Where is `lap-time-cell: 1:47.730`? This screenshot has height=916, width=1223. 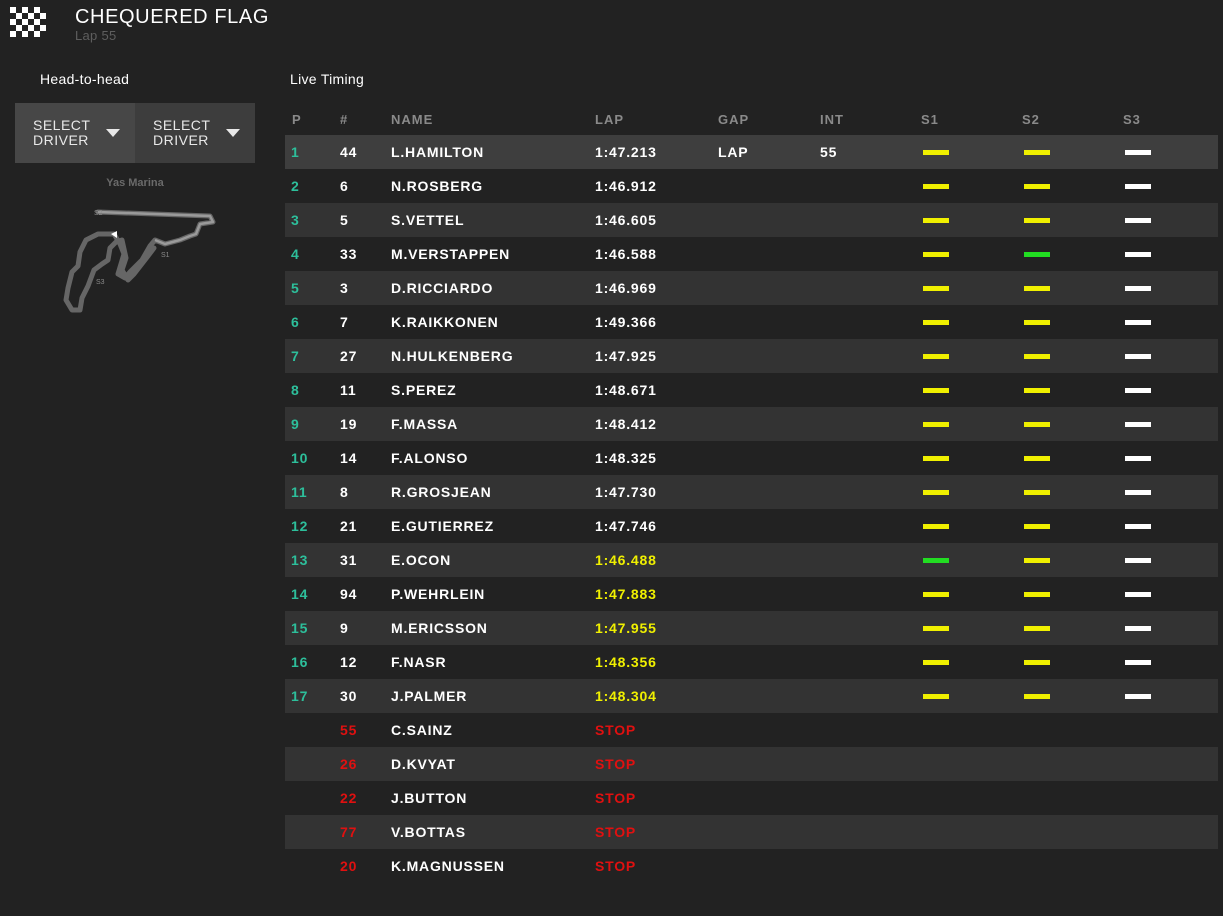 lap-time-cell: 1:47.730 is located at coordinates (626, 492).